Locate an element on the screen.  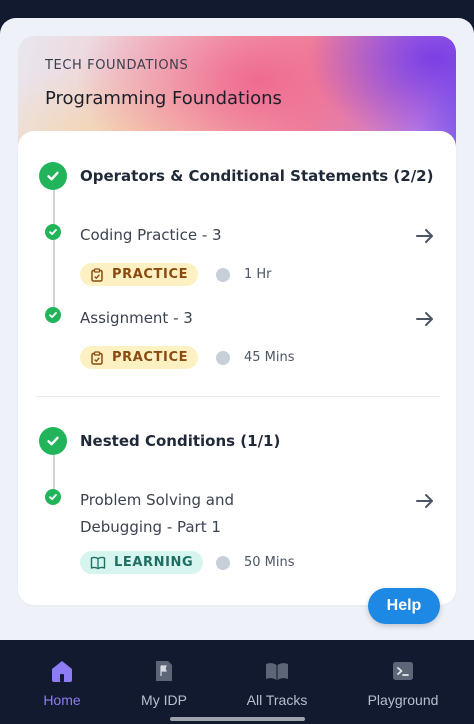
course-category: TECH FOUNDATIONS is located at coordinates (117, 65).